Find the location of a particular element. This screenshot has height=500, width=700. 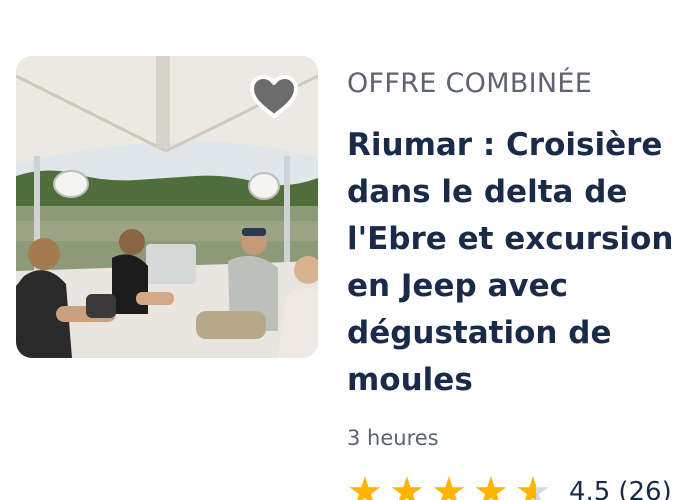

heart-icon is located at coordinates (274, 96).